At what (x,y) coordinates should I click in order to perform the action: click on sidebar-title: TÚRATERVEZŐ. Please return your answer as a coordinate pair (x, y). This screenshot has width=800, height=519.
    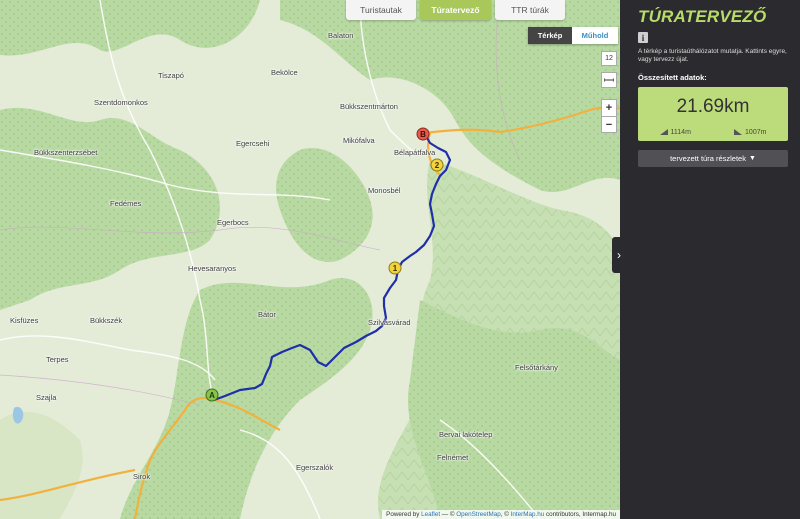
    Looking at the image, I should click on (702, 16).